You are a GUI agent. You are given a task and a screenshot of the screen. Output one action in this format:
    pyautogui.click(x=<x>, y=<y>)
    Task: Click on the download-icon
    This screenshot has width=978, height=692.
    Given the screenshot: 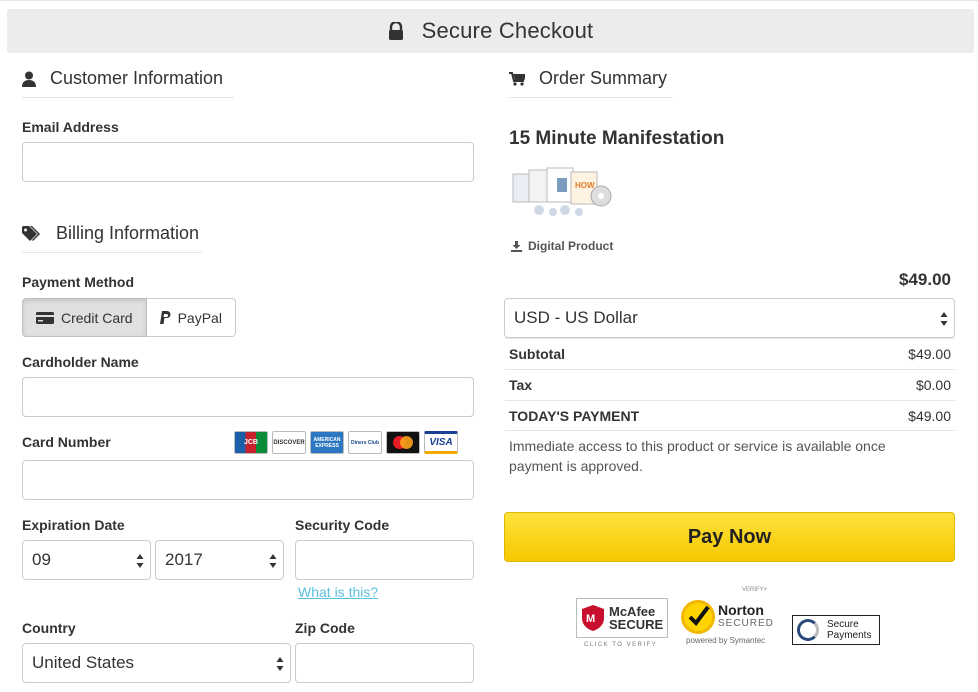 What is the action you would take?
    pyautogui.click(x=516, y=246)
    